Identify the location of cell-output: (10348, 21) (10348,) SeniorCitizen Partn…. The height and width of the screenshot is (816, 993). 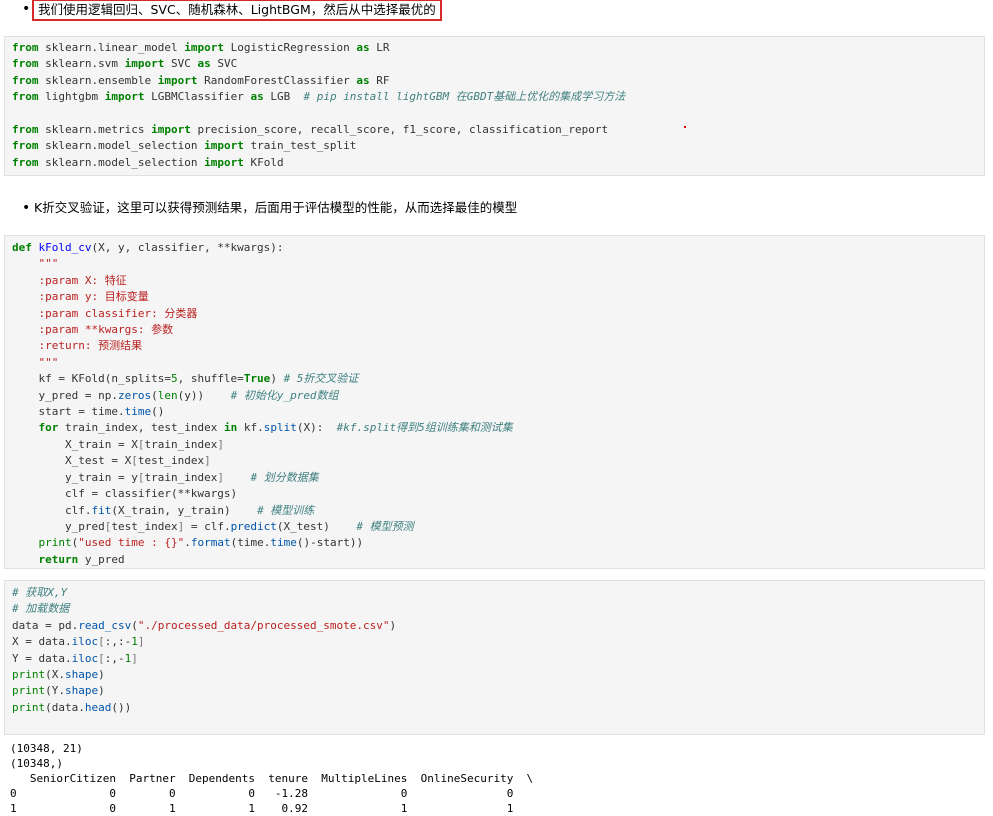
(496, 778).